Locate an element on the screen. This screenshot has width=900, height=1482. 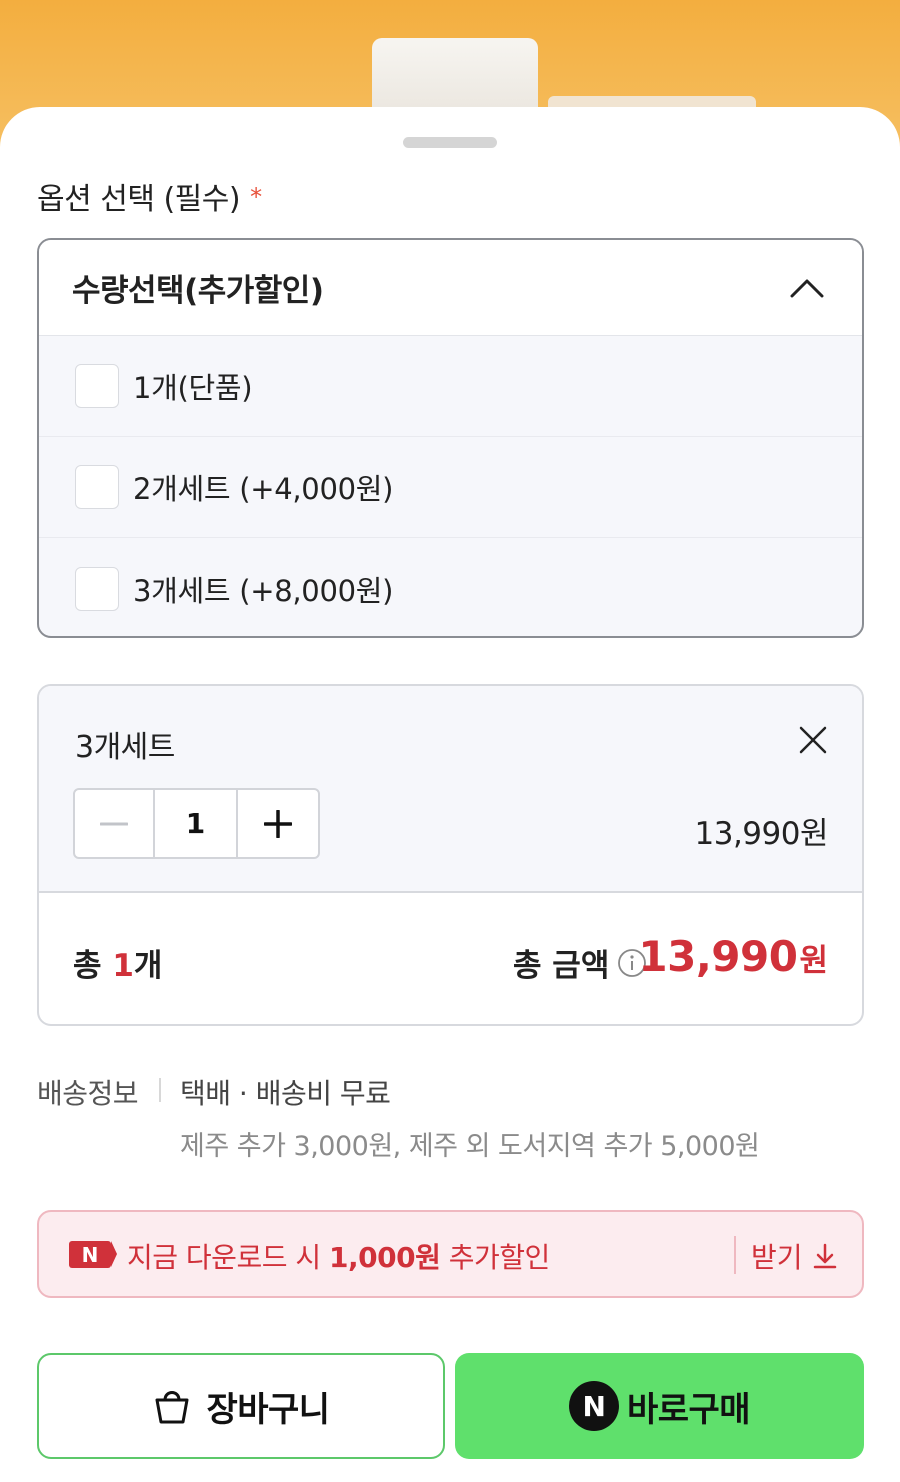
total-count: 총 1개 is located at coordinates (117, 962).